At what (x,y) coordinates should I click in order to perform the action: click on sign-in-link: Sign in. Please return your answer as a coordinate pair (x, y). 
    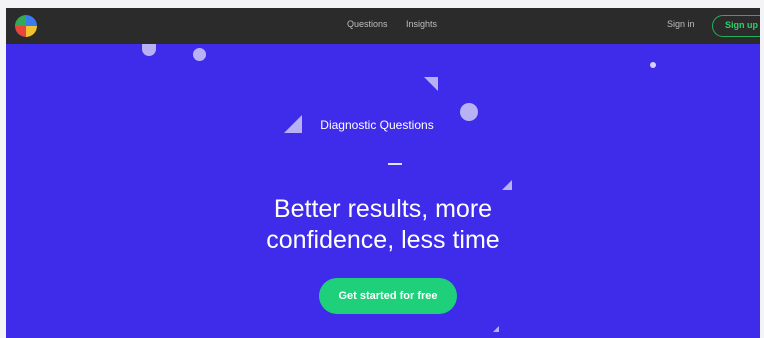
    Looking at the image, I should click on (681, 24).